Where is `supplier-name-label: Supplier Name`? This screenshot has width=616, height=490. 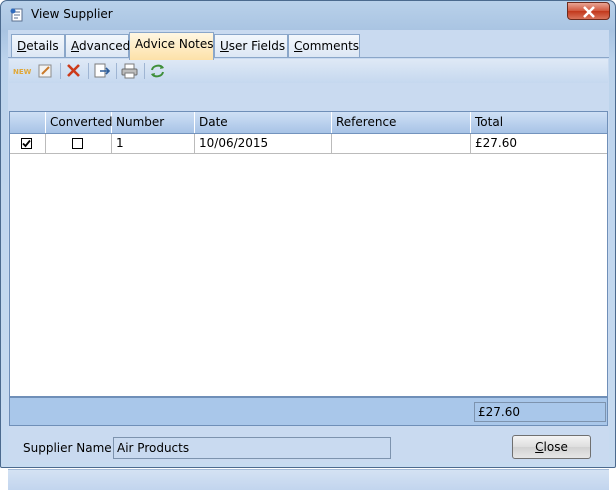 supplier-name-label: Supplier Name is located at coordinates (67, 448).